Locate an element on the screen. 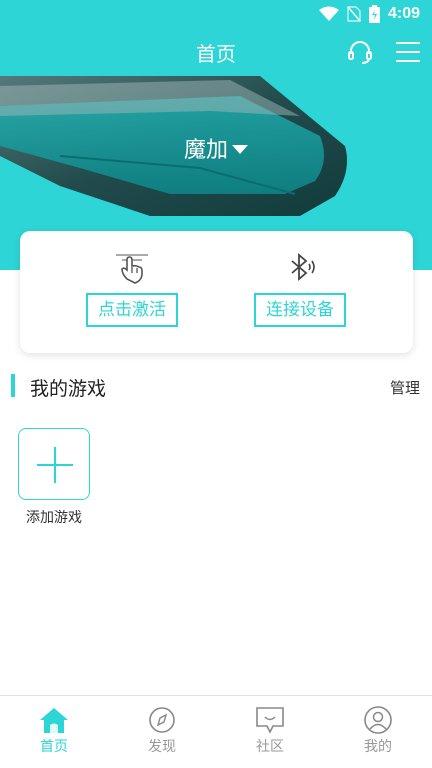  nav-discover: 发现 is located at coordinates (162, 732).